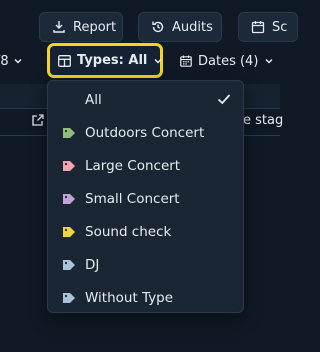  I want to click on table-icon, so click(64, 60).